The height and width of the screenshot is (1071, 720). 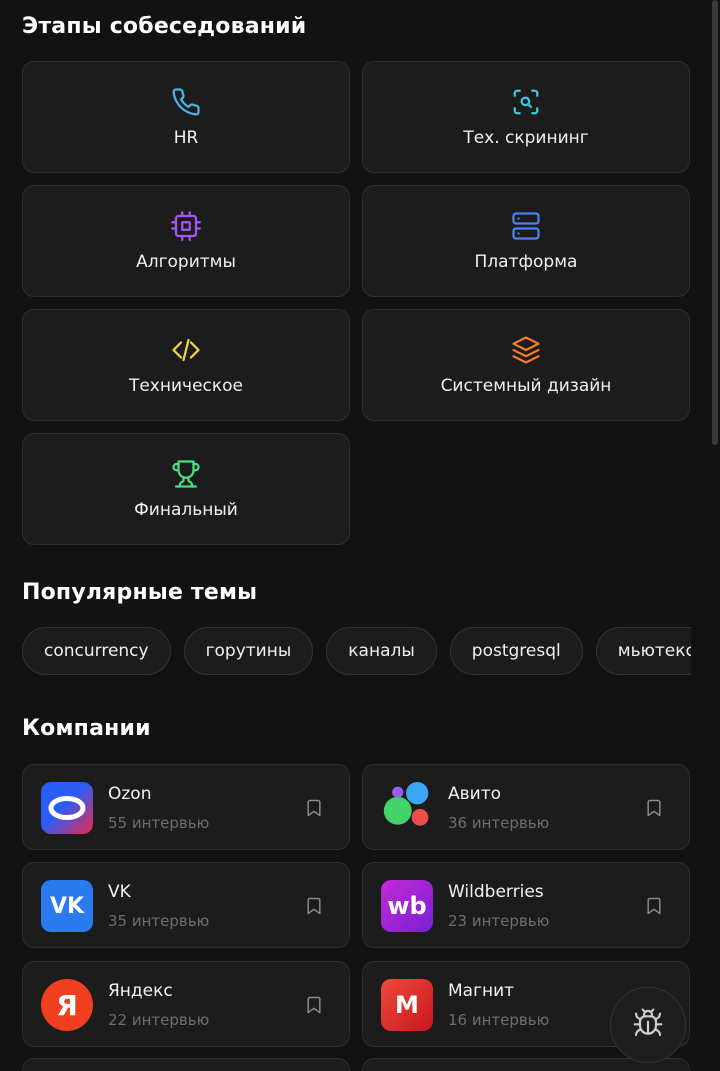 I want to click on company-name: Магнит, so click(x=481, y=991).